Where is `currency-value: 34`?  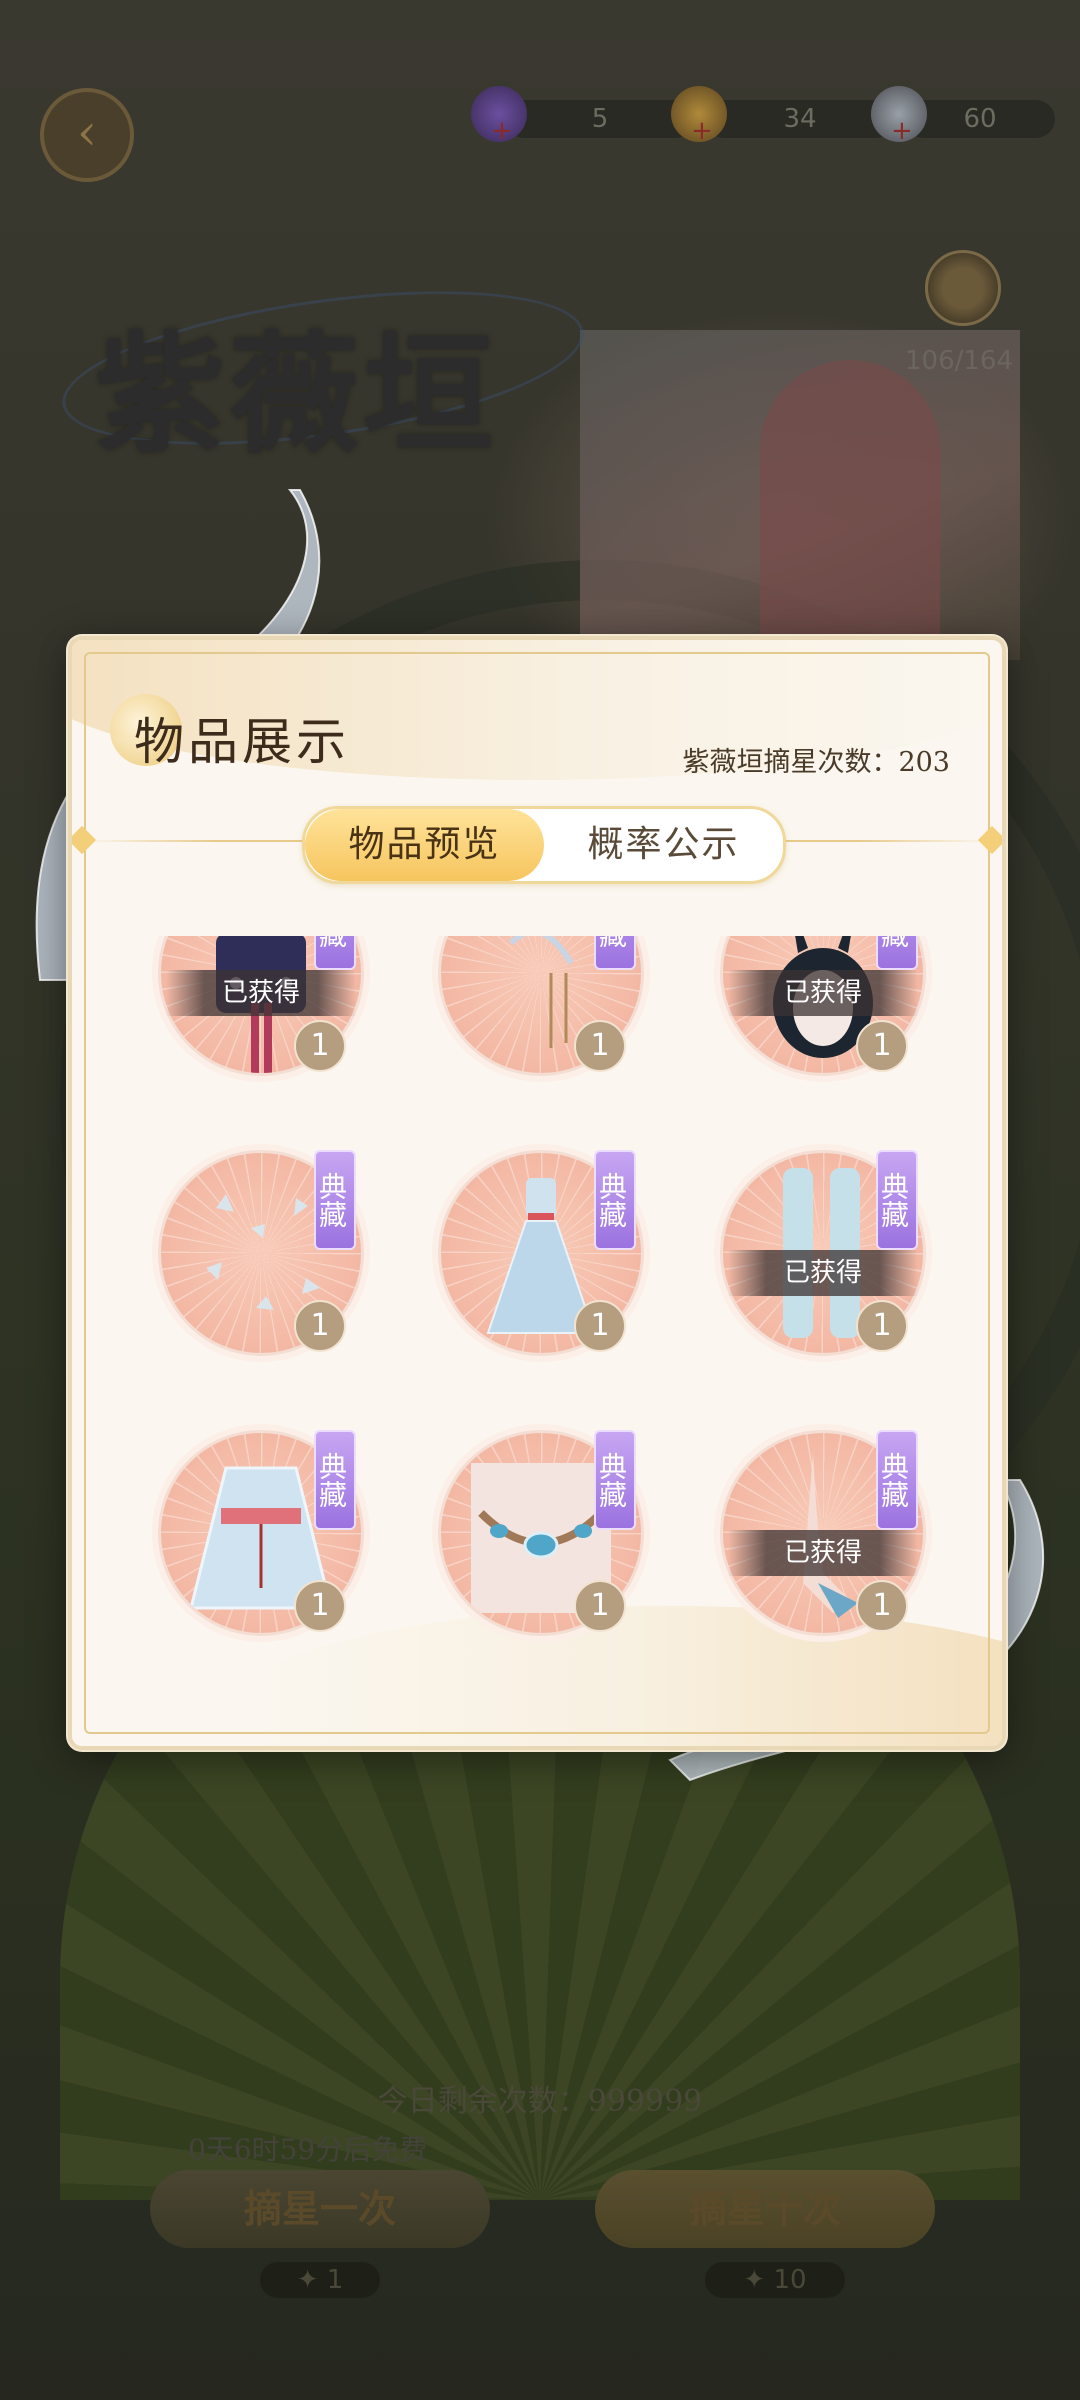
currency-value: 34 is located at coordinates (800, 119).